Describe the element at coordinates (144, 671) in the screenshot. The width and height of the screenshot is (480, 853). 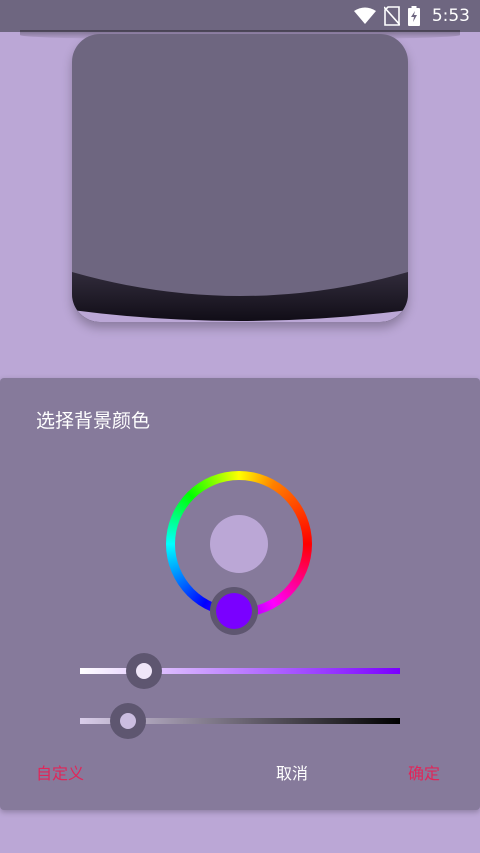
I see `saturation-slider-thumb` at that location.